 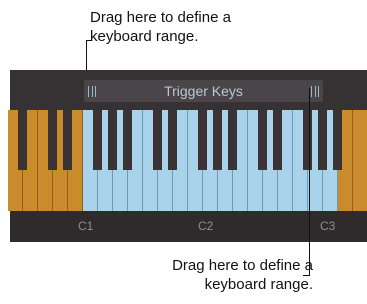 What do you see at coordinates (225, 27) in the screenshot?
I see `top-callout: Drag here to define a keyboard range.` at bounding box center [225, 27].